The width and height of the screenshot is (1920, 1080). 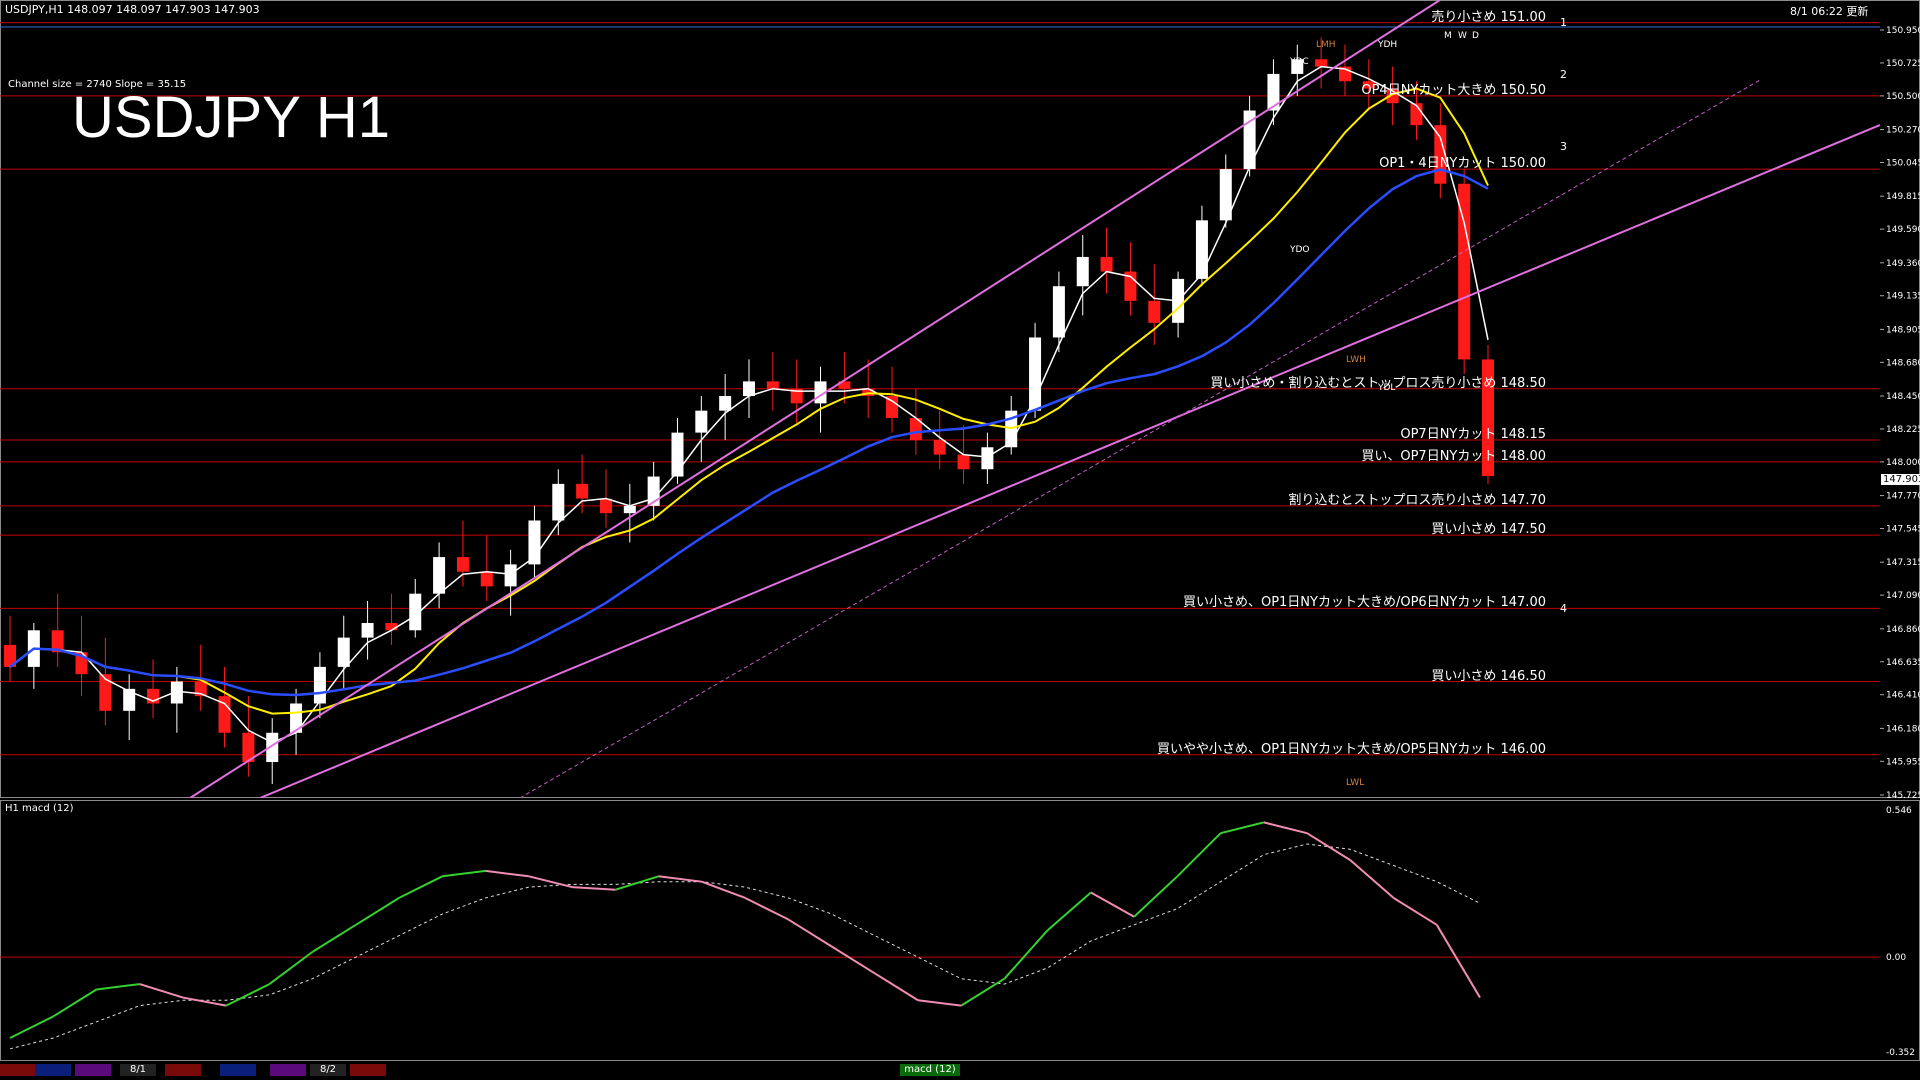 What do you see at coordinates (1563, 146) in the screenshot?
I see `channel-number: 3` at bounding box center [1563, 146].